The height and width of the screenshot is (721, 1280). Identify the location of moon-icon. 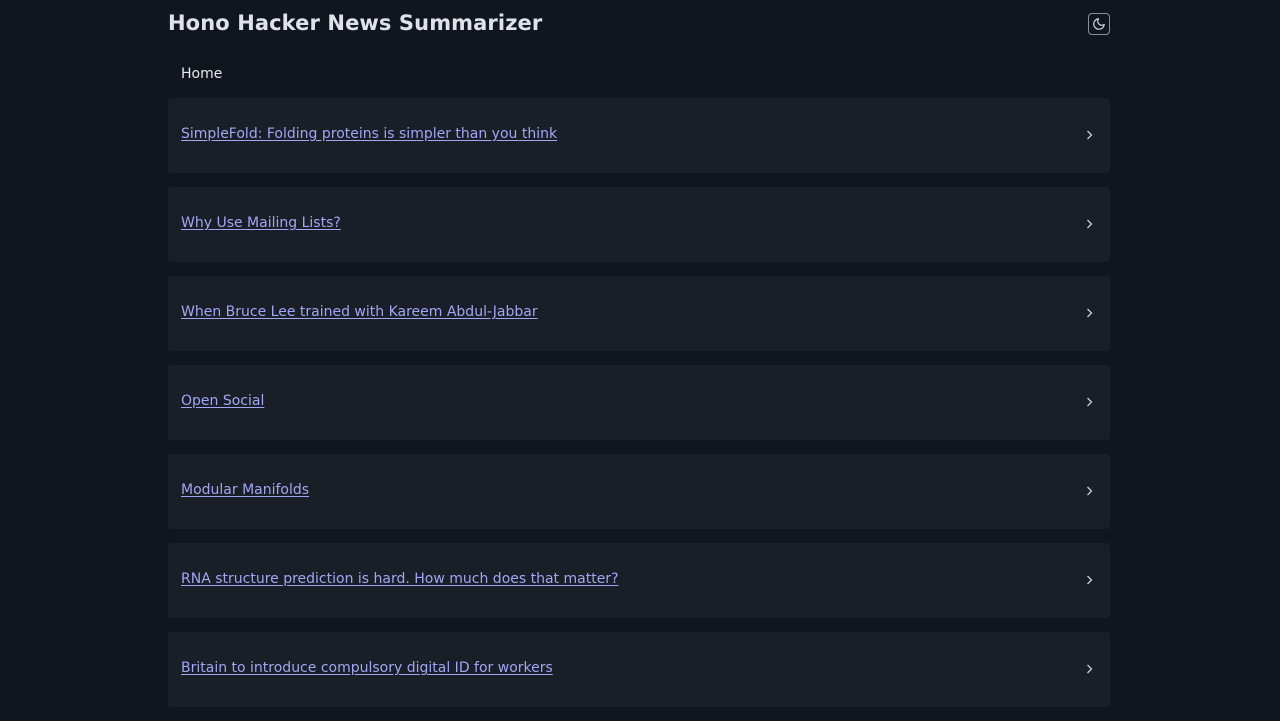
(1099, 24).